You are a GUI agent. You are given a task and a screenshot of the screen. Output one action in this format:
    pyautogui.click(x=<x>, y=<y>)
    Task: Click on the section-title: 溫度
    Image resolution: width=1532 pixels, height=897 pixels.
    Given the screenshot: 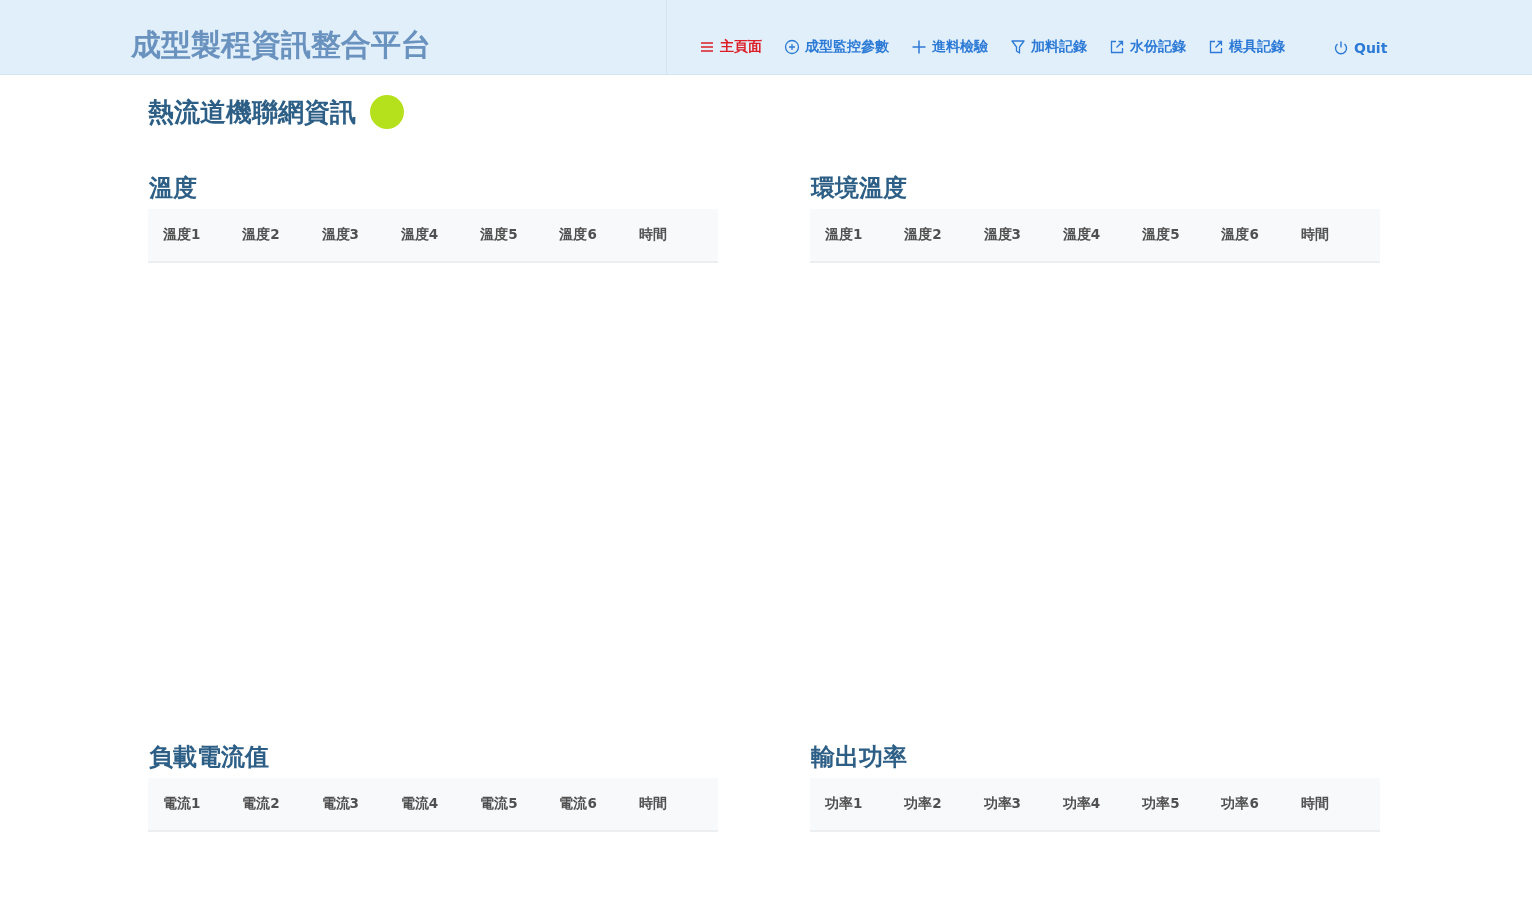 What is the action you would take?
    pyautogui.click(x=173, y=188)
    